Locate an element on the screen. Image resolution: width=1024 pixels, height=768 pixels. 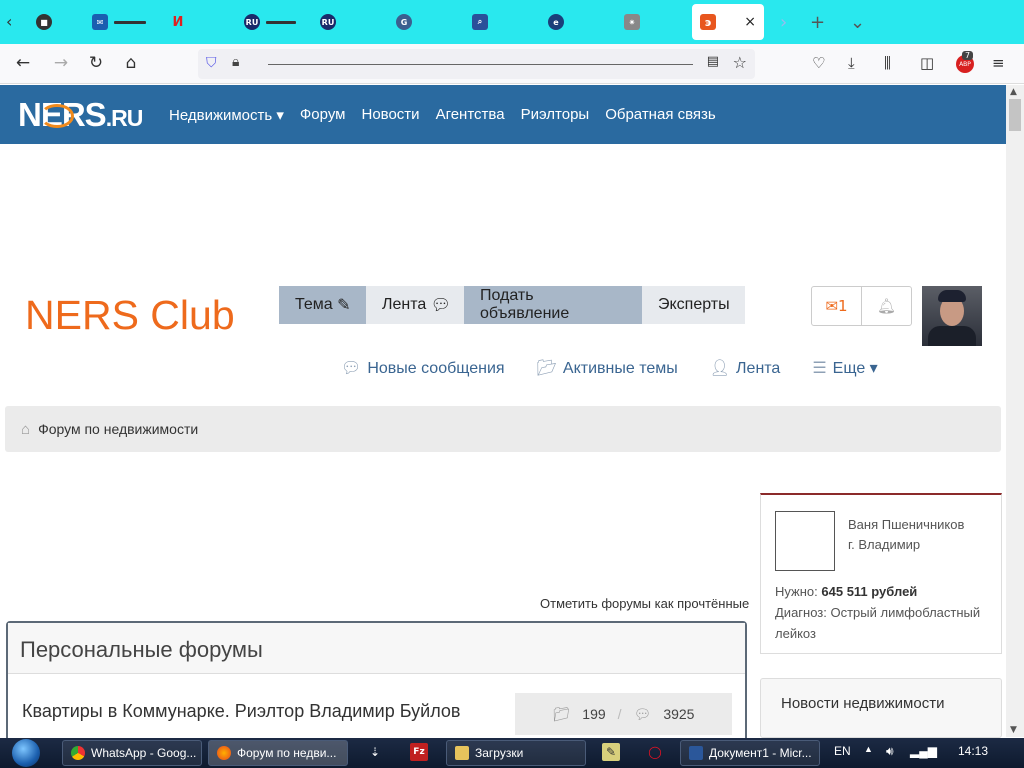
forum-category-title: Персональные форумы is located at coordinates (376, 648).